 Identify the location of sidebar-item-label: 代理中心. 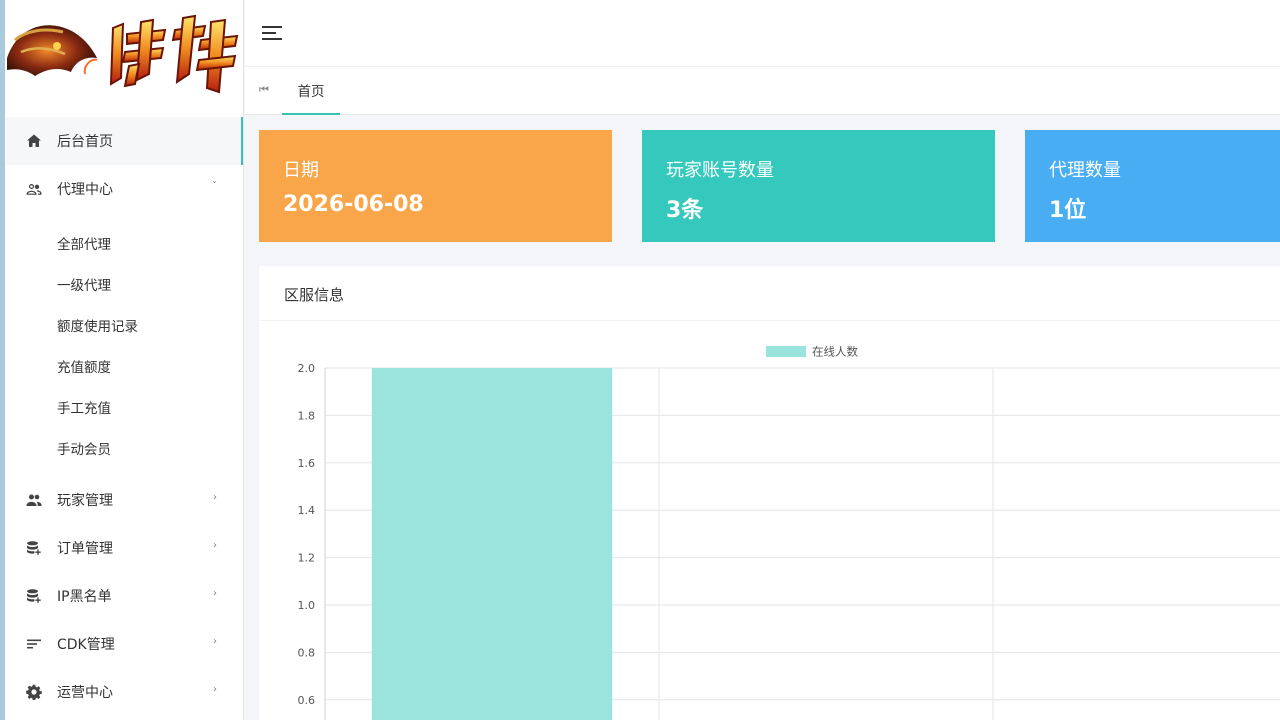
(85, 190).